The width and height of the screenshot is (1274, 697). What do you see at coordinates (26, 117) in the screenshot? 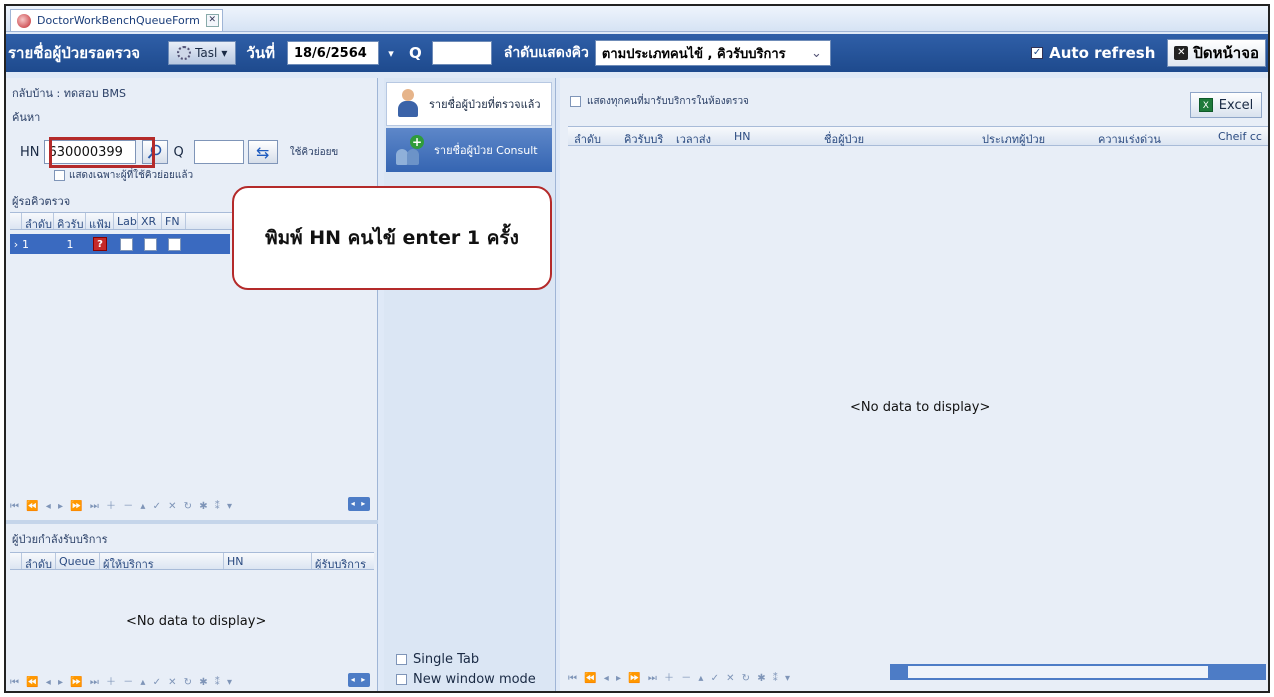
I see `search-section-label: ค้นหา` at bounding box center [26, 117].